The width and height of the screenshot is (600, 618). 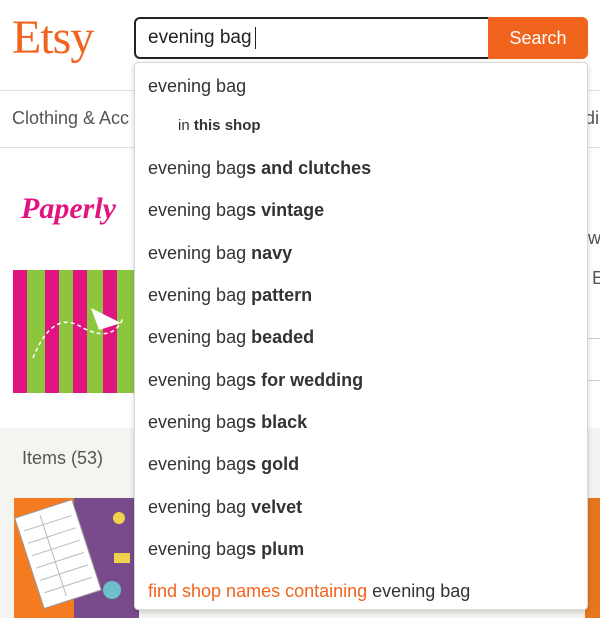 I want to click on suggestion-in-shop: in this shop, so click(x=219, y=126).